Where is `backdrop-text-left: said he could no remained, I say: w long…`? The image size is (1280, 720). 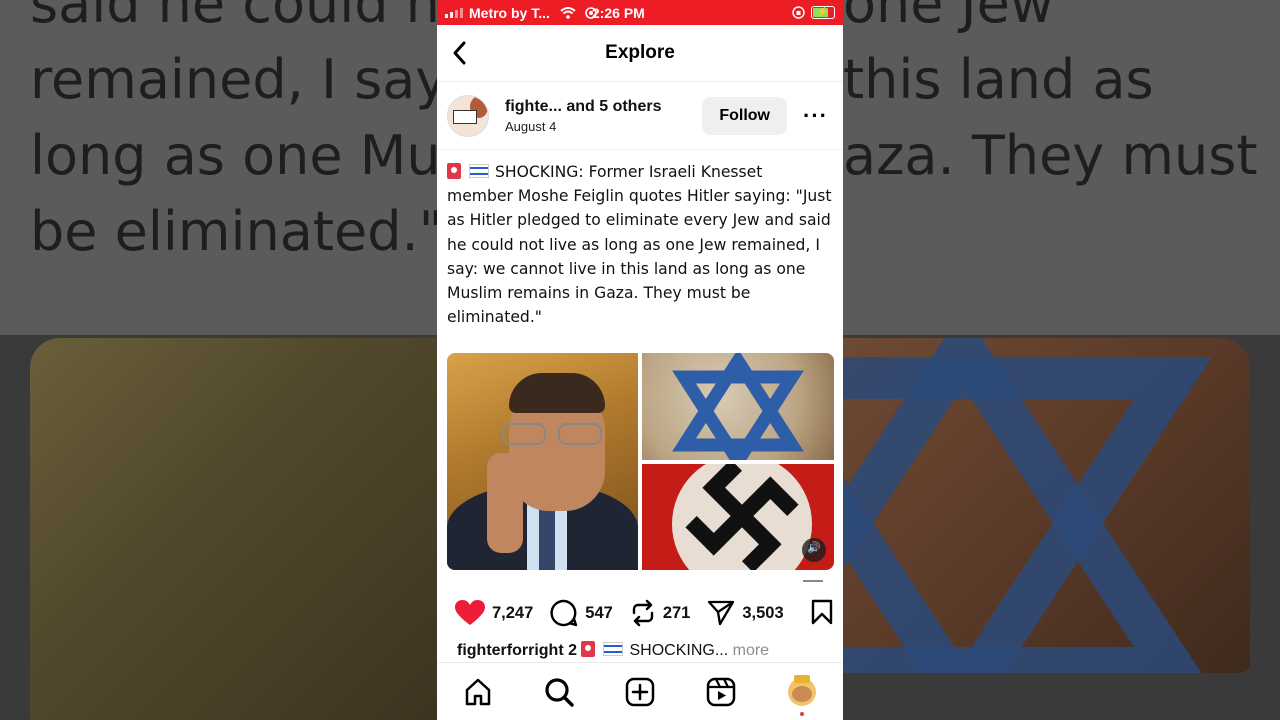 backdrop-text-left: said he could no remained, I say: w long… is located at coordinates (233, 135).